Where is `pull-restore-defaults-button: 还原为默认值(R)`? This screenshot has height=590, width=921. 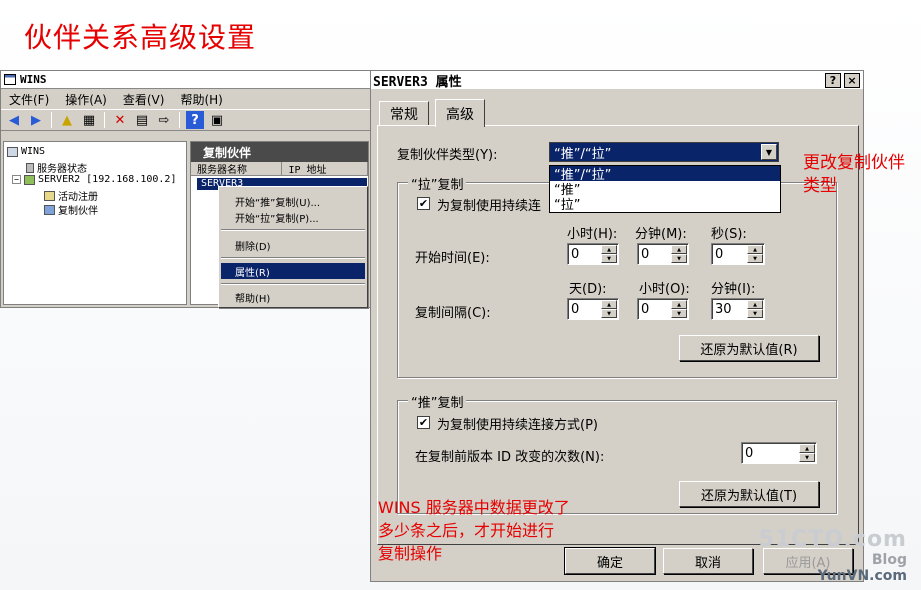 pull-restore-defaults-button: 还原为默认值(R) is located at coordinates (749, 348).